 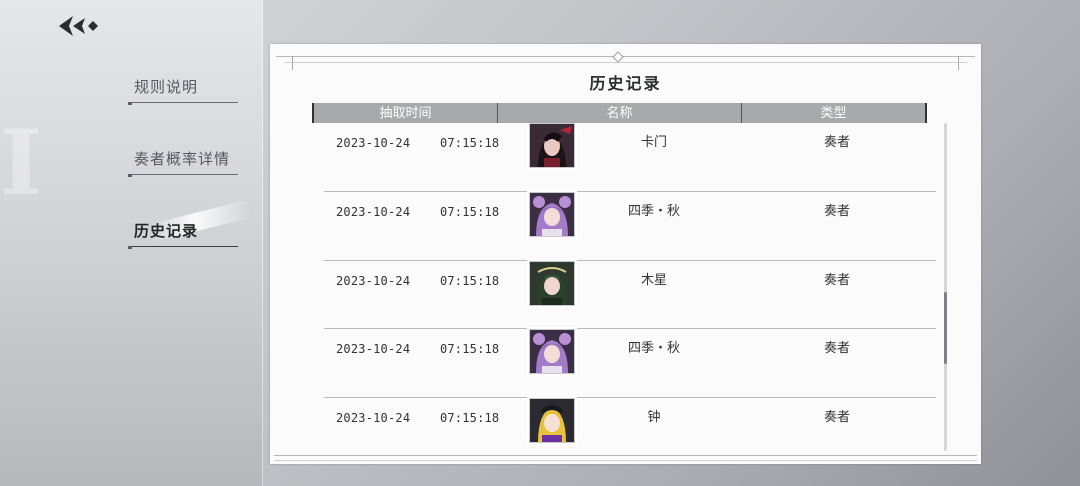 I want to click on character-name: 木星, so click(x=653, y=280).